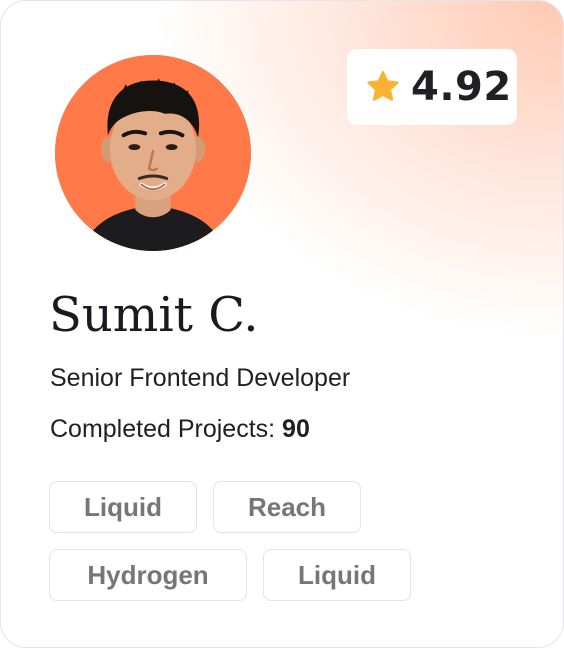 Image resolution: width=564 pixels, height=648 pixels. I want to click on rating-badge: 4.92, so click(432, 87).